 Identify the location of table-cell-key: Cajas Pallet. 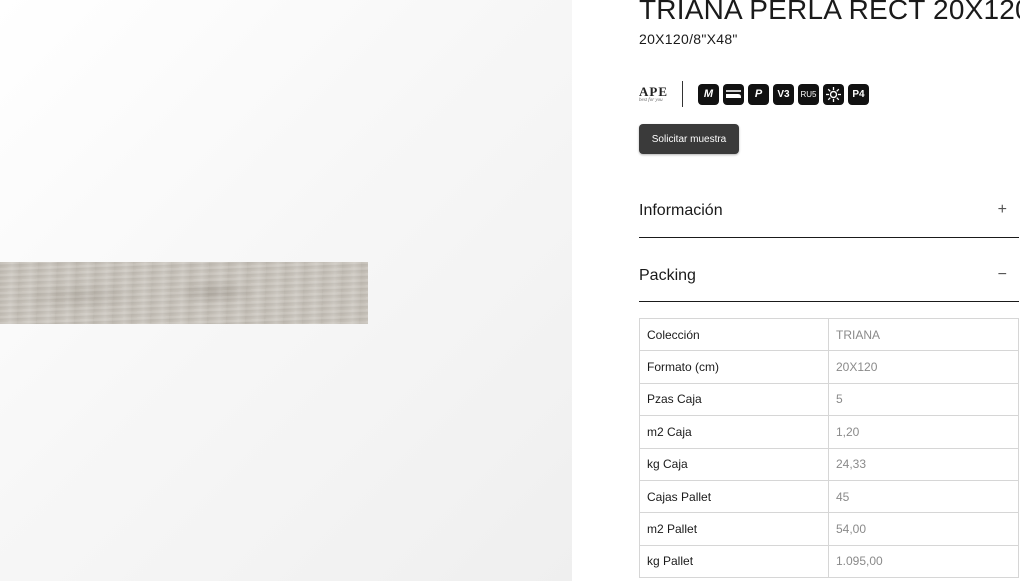
(734, 496).